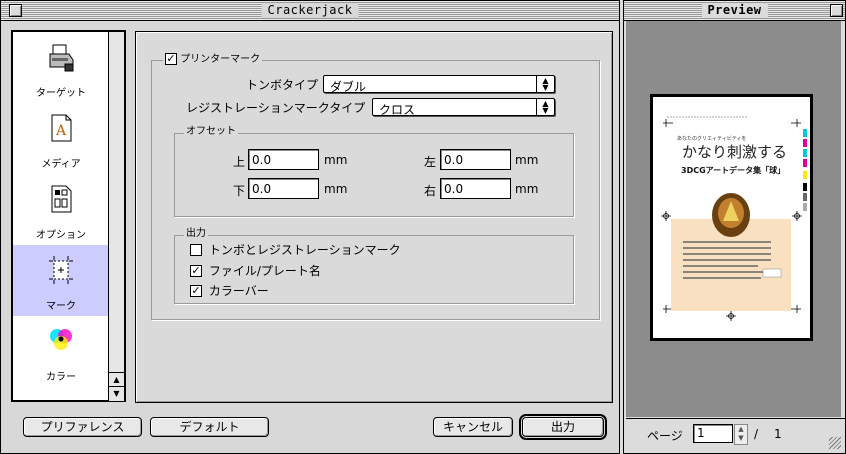  I want to click on preview-footer: ページ 1 ▲ ▼ / 1, so click(735, 435).